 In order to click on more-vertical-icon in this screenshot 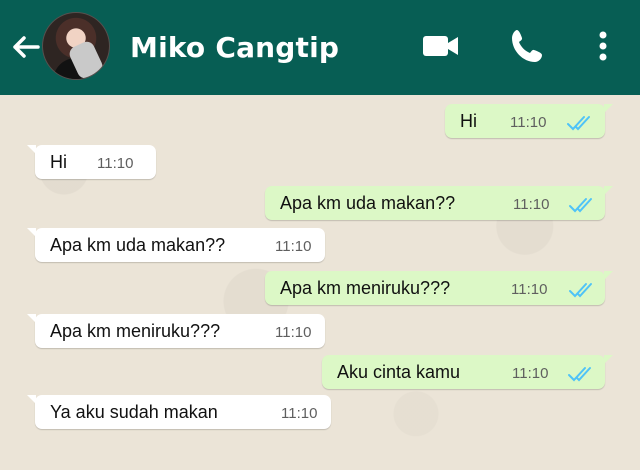, I will do `click(603, 46)`.